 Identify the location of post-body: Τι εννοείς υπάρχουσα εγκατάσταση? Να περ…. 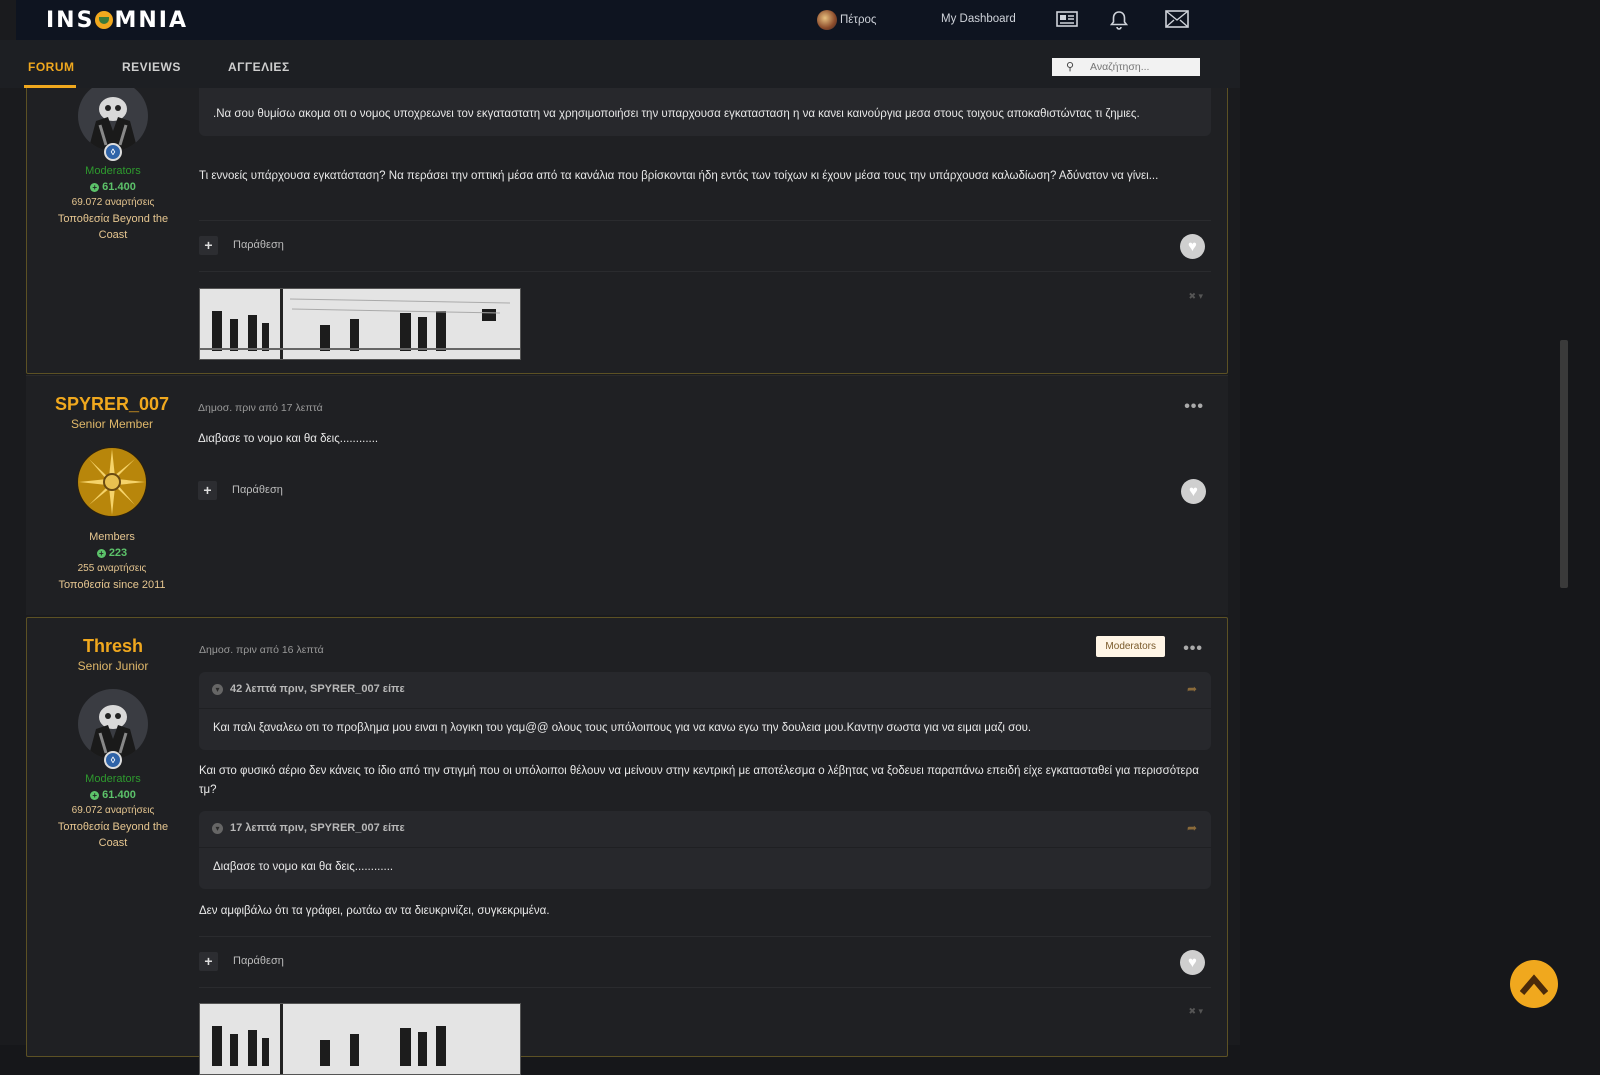
(679, 176).